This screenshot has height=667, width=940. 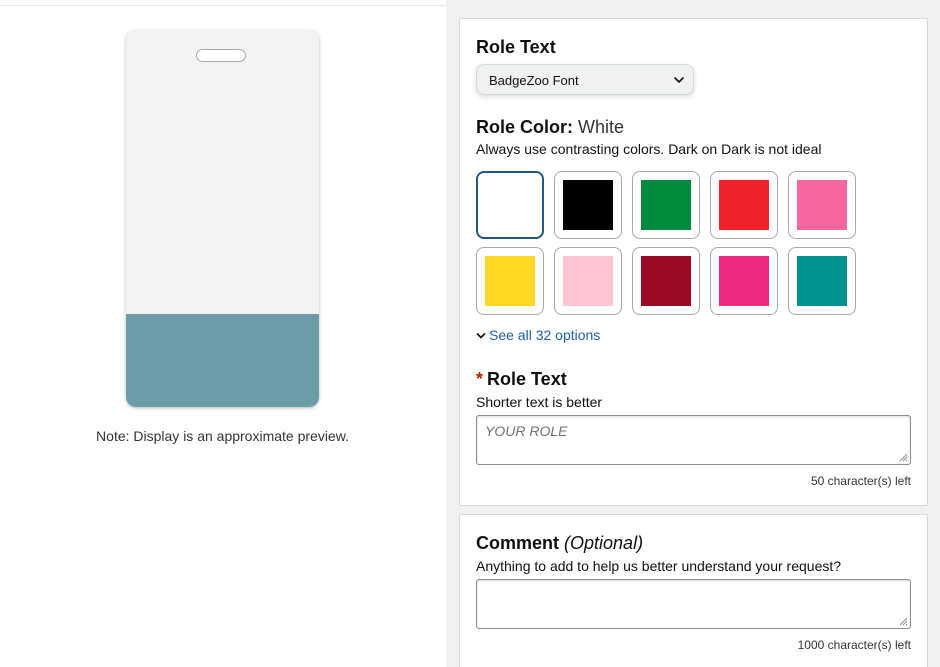 I want to click on role-text-placeholder: YOUR ROLE, so click(x=526, y=431).